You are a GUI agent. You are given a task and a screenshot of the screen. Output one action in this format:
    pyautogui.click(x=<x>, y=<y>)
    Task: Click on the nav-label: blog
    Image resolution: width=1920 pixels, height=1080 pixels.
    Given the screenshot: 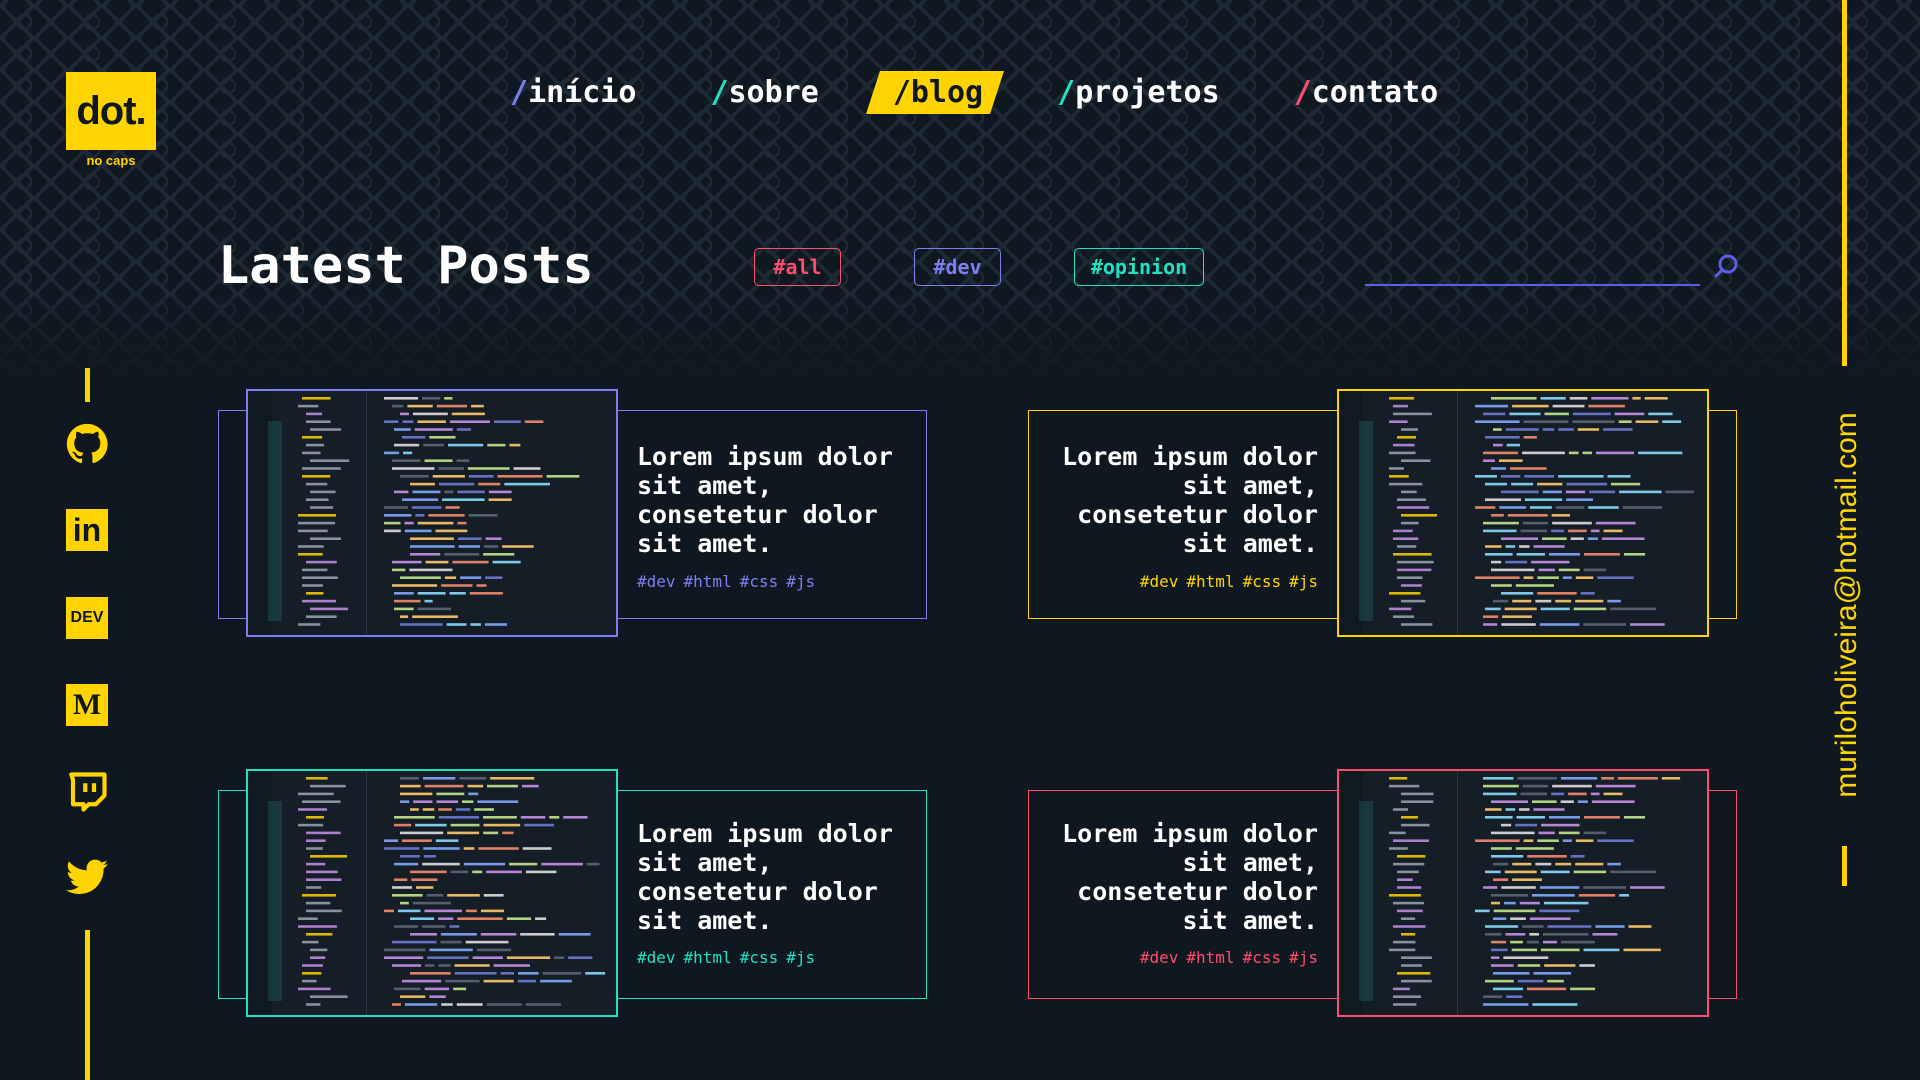 What is the action you would take?
    pyautogui.click(x=947, y=92)
    